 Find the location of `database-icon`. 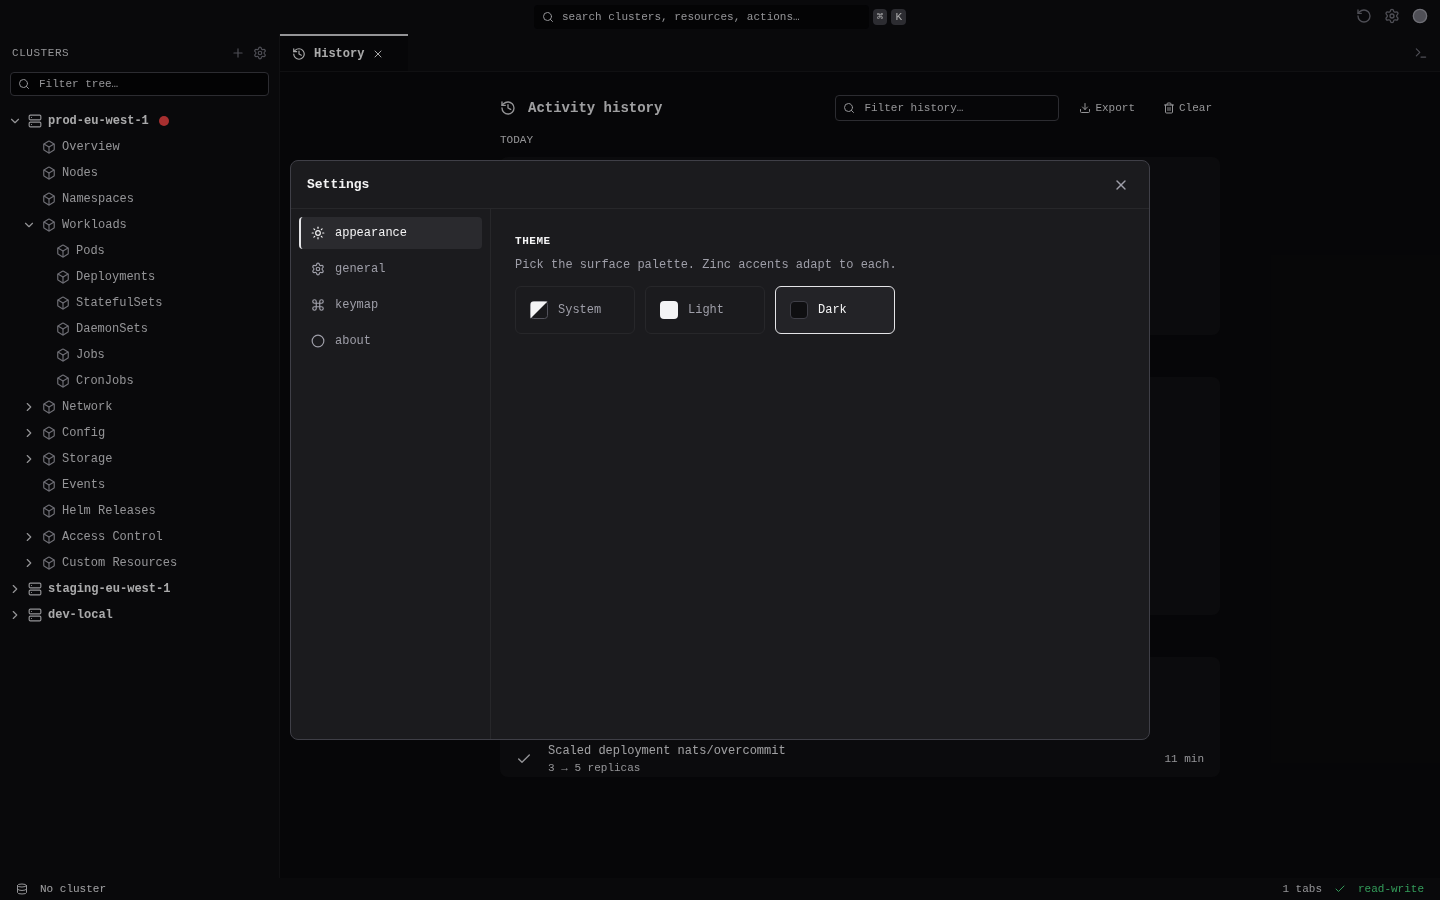

database-icon is located at coordinates (22, 889).